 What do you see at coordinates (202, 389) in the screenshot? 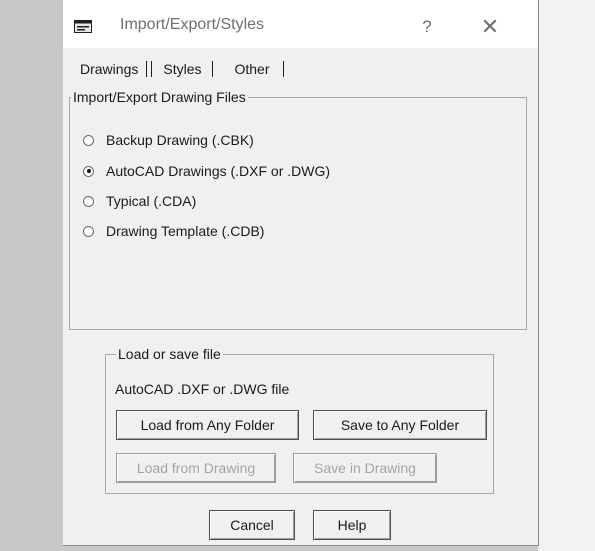
I see `file-type-description: AutoCAD .DXF or .DWG file` at bounding box center [202, 389].